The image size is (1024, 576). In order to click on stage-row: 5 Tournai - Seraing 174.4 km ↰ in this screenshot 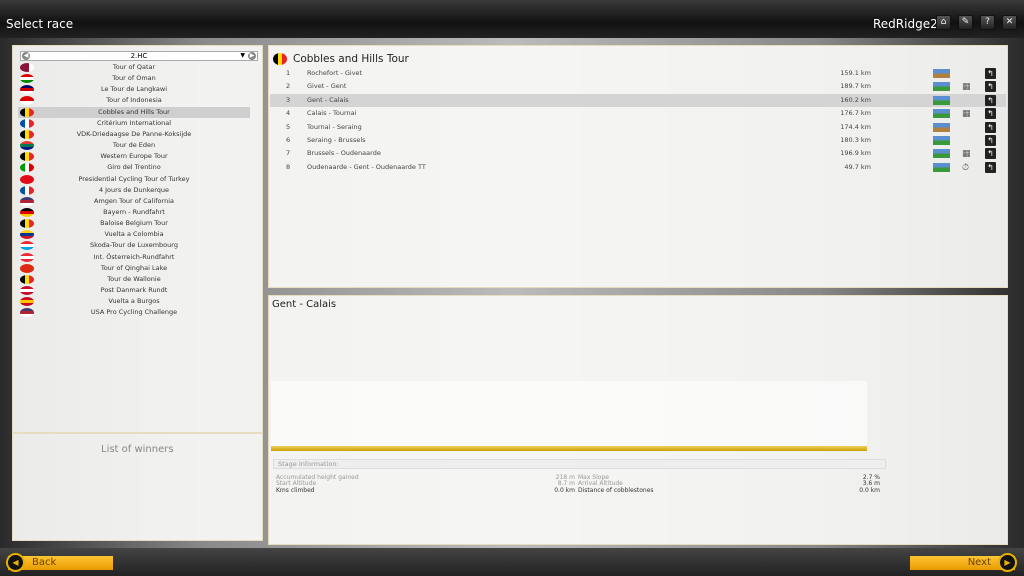, I will do `click(638, 127)`.